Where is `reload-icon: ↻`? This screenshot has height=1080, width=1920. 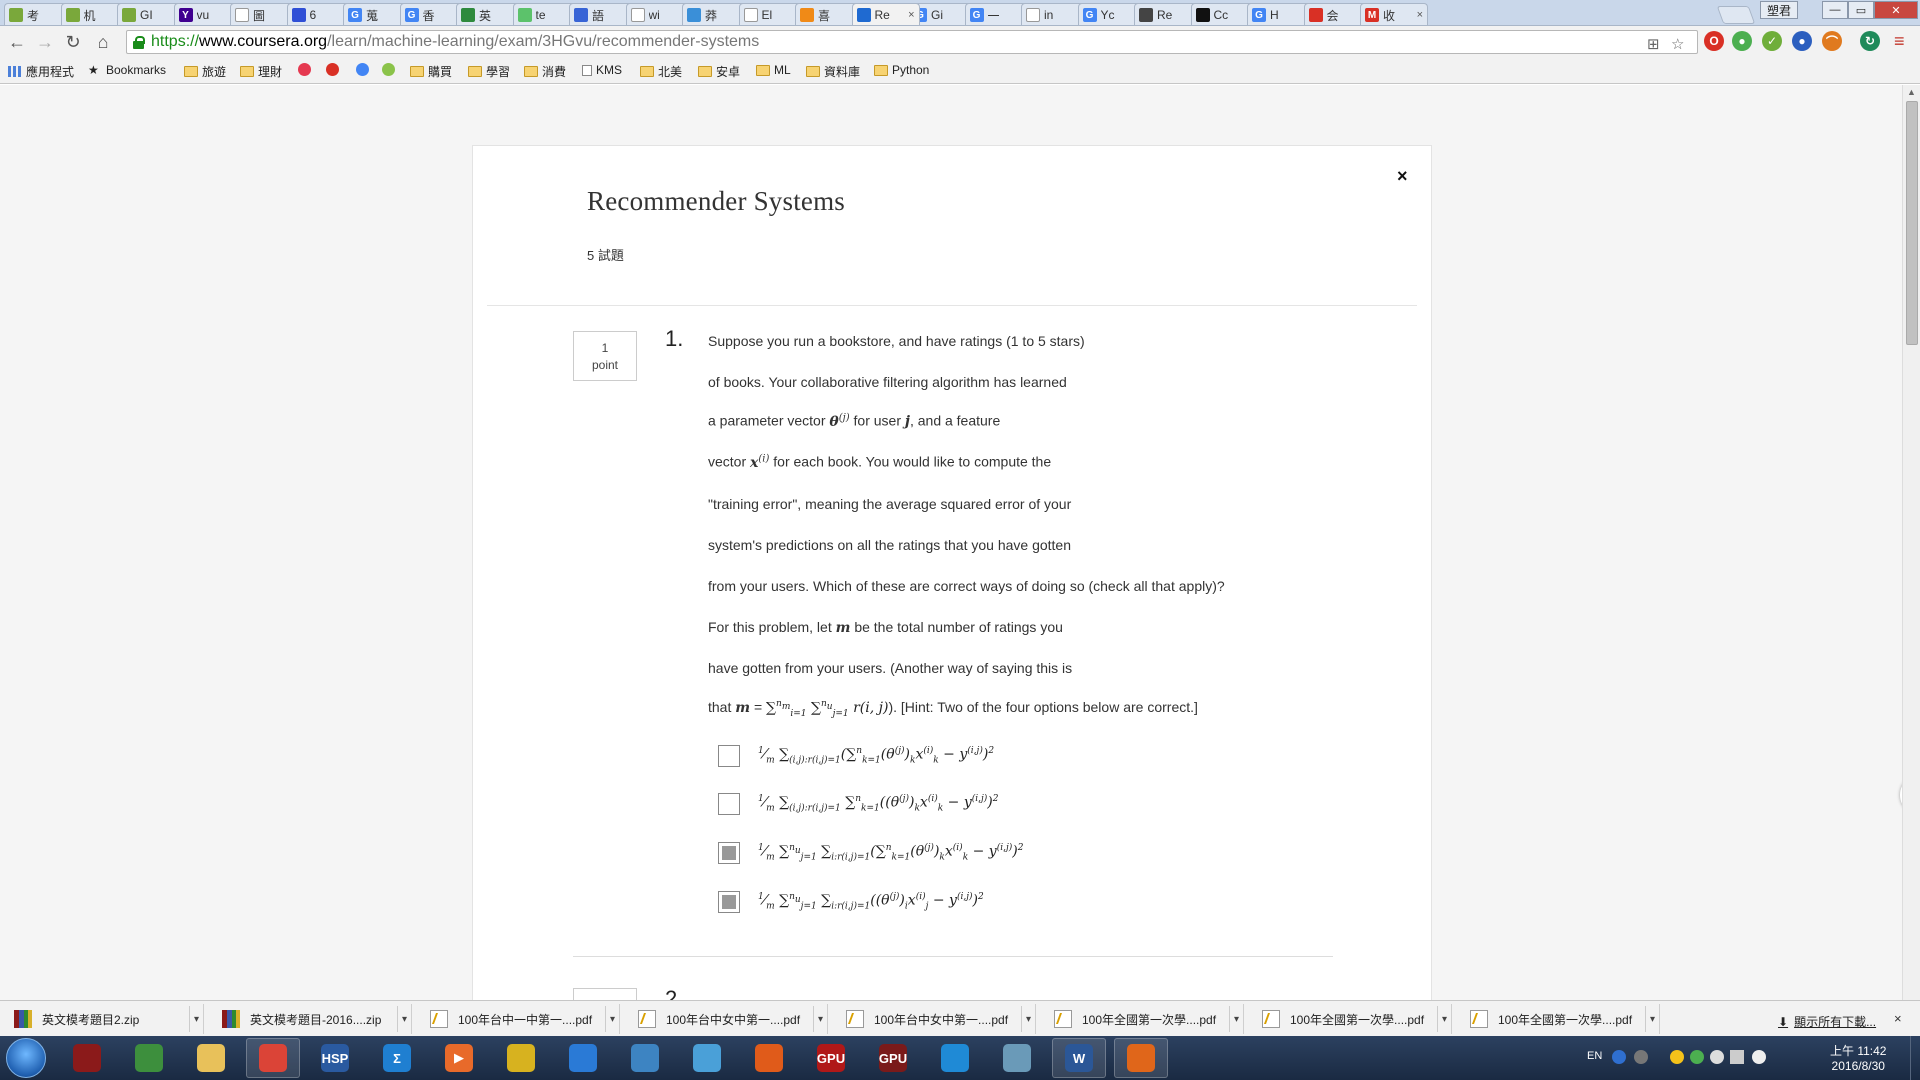
reload-icon: ↻ is located at coordinates (73, 42).